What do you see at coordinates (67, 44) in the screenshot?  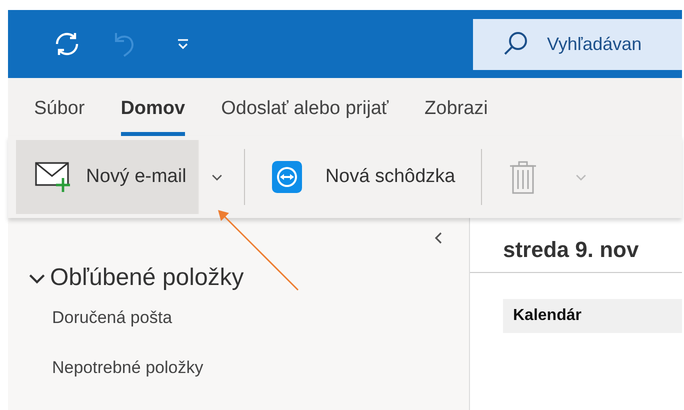 I see `sync-icon` at bounding box center [67, 44].